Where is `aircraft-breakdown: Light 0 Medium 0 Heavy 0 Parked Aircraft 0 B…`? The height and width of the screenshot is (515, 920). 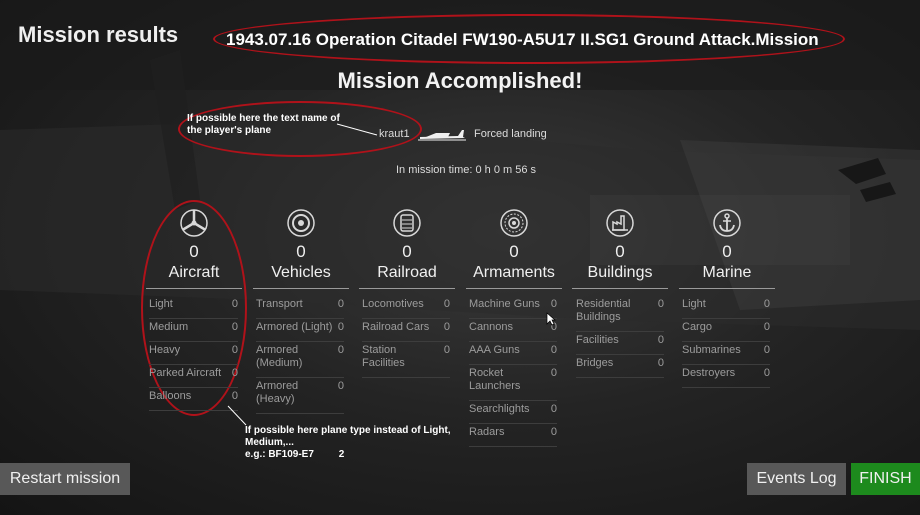
aircraft-breakdown: Light 0 Medium 0 Heavy 0 Parked Aircraft 0 B… is located at coordinates (193, 353).